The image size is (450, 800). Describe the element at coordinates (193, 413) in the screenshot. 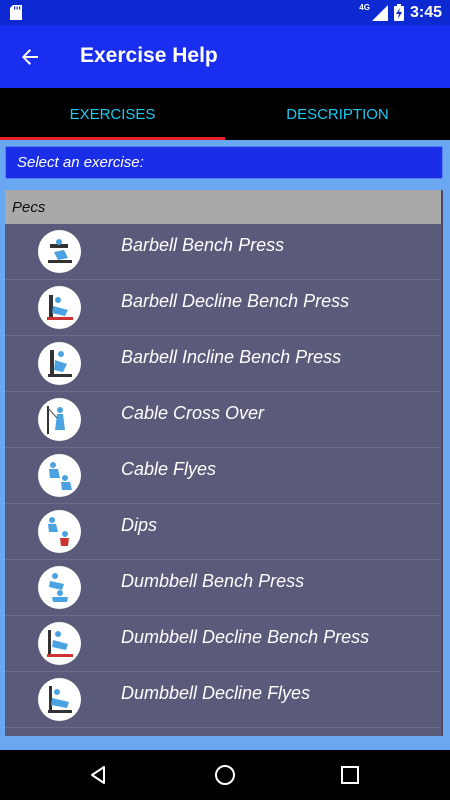

I see `exercise-label: Cable Cross Over` at that location.